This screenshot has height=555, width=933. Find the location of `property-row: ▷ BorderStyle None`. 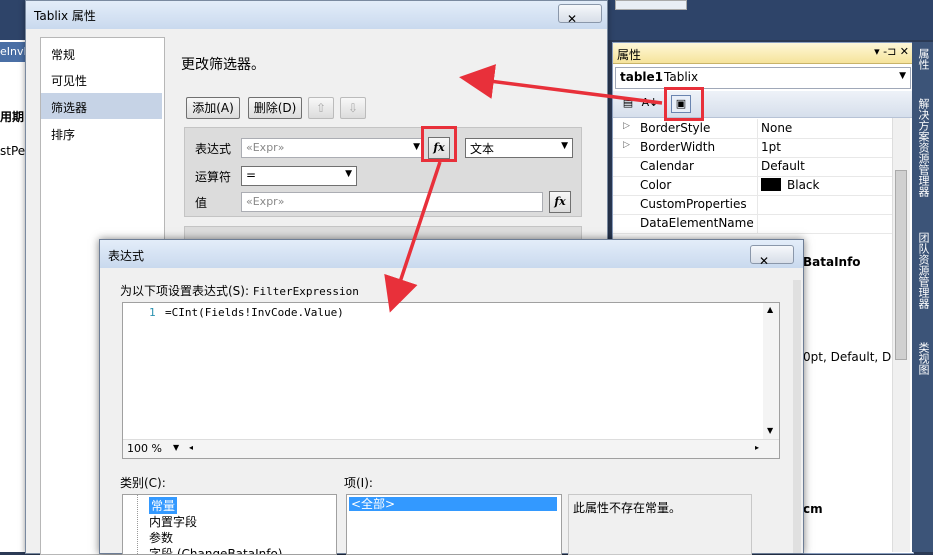

property-row: ▷ BorderStyle None is located at coordinates (756, 129).